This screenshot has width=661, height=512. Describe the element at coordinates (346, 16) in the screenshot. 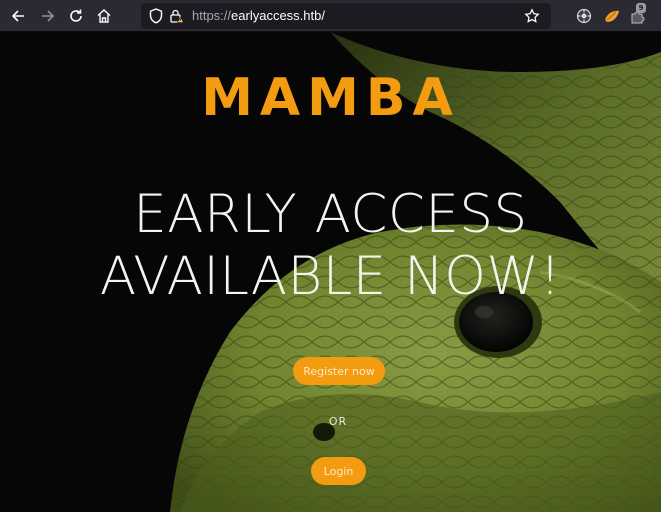

I see `url-bar: https://earlyaccess.htb/` at that location.